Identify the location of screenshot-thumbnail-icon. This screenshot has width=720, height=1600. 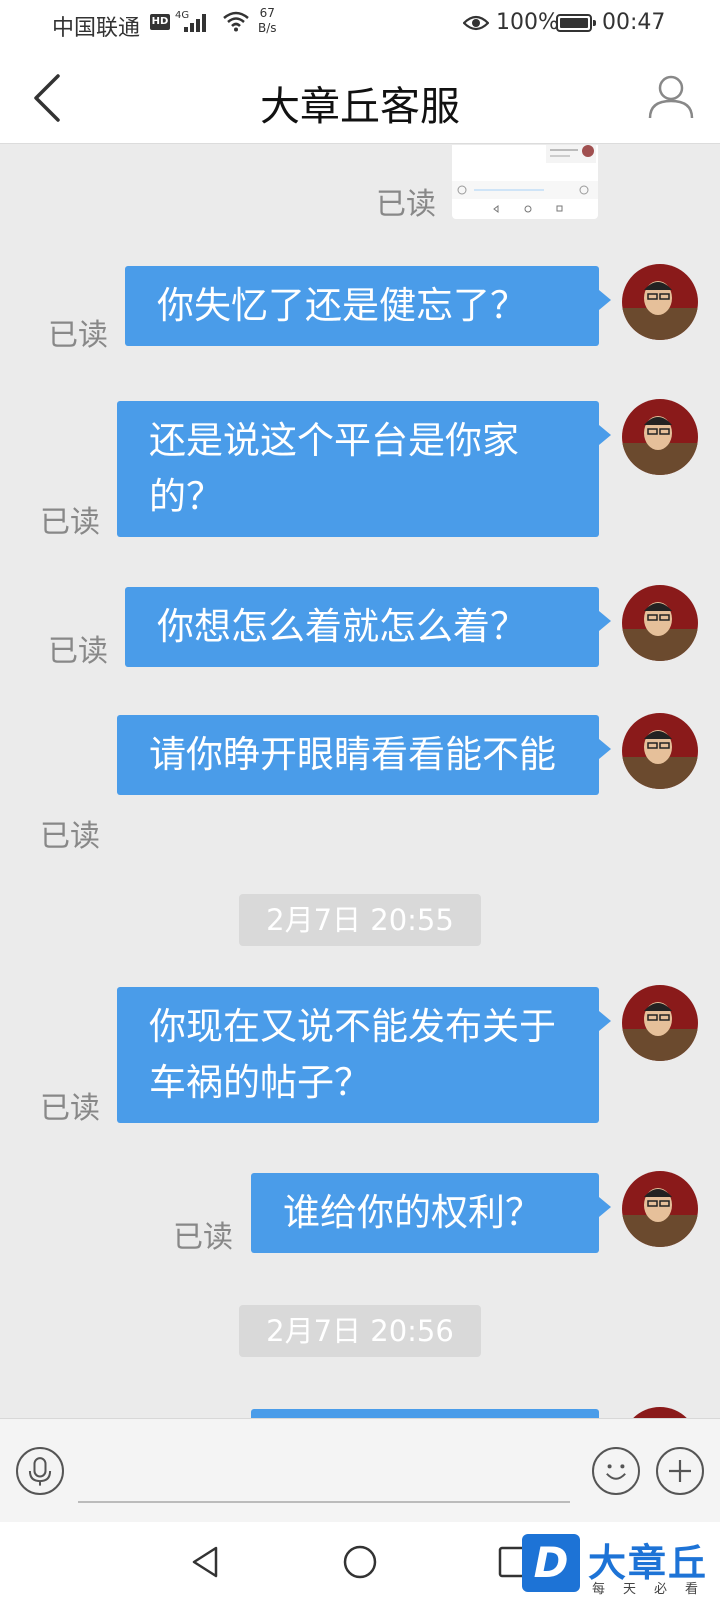
(525, 179).